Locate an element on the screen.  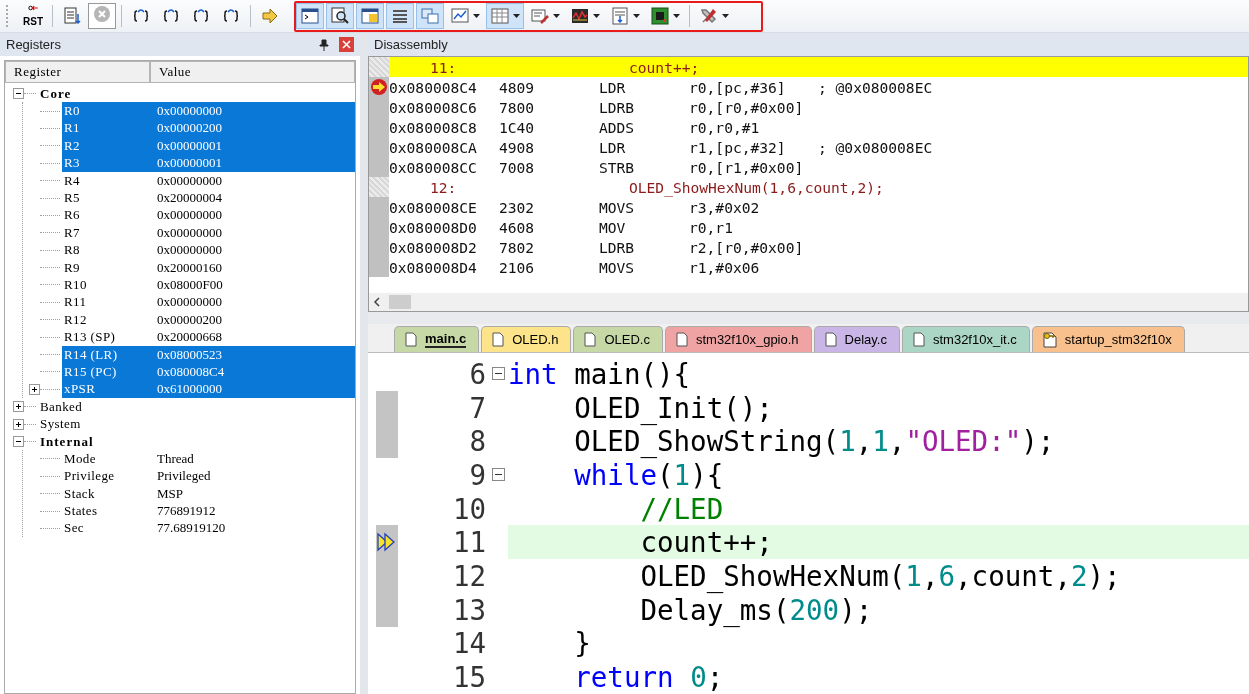
register-name: Internal is located at coordinates (67, 441).